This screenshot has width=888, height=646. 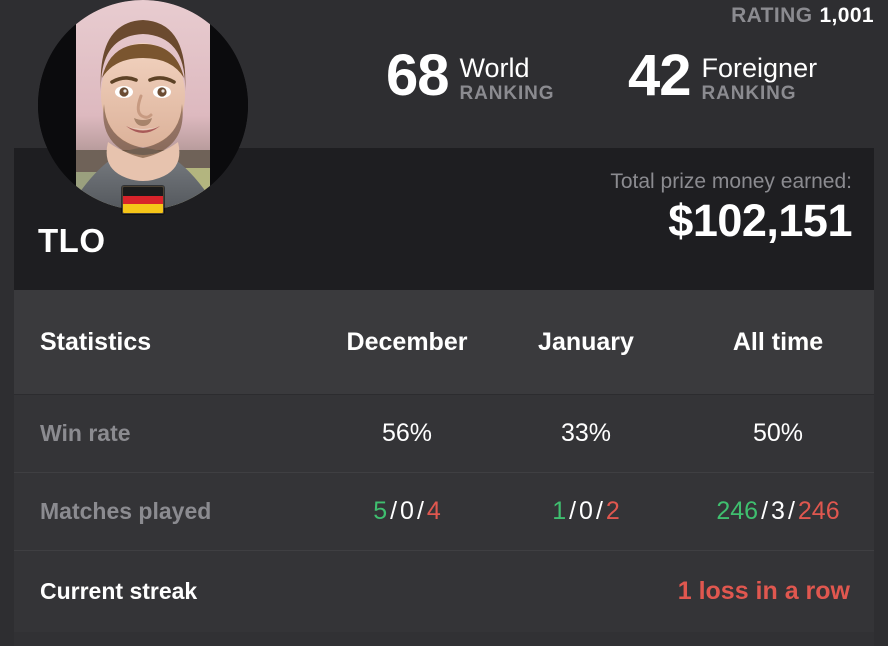 I want to click on prize-money-block: Total prize money earned: $102,151, so click(x=731, y=208).